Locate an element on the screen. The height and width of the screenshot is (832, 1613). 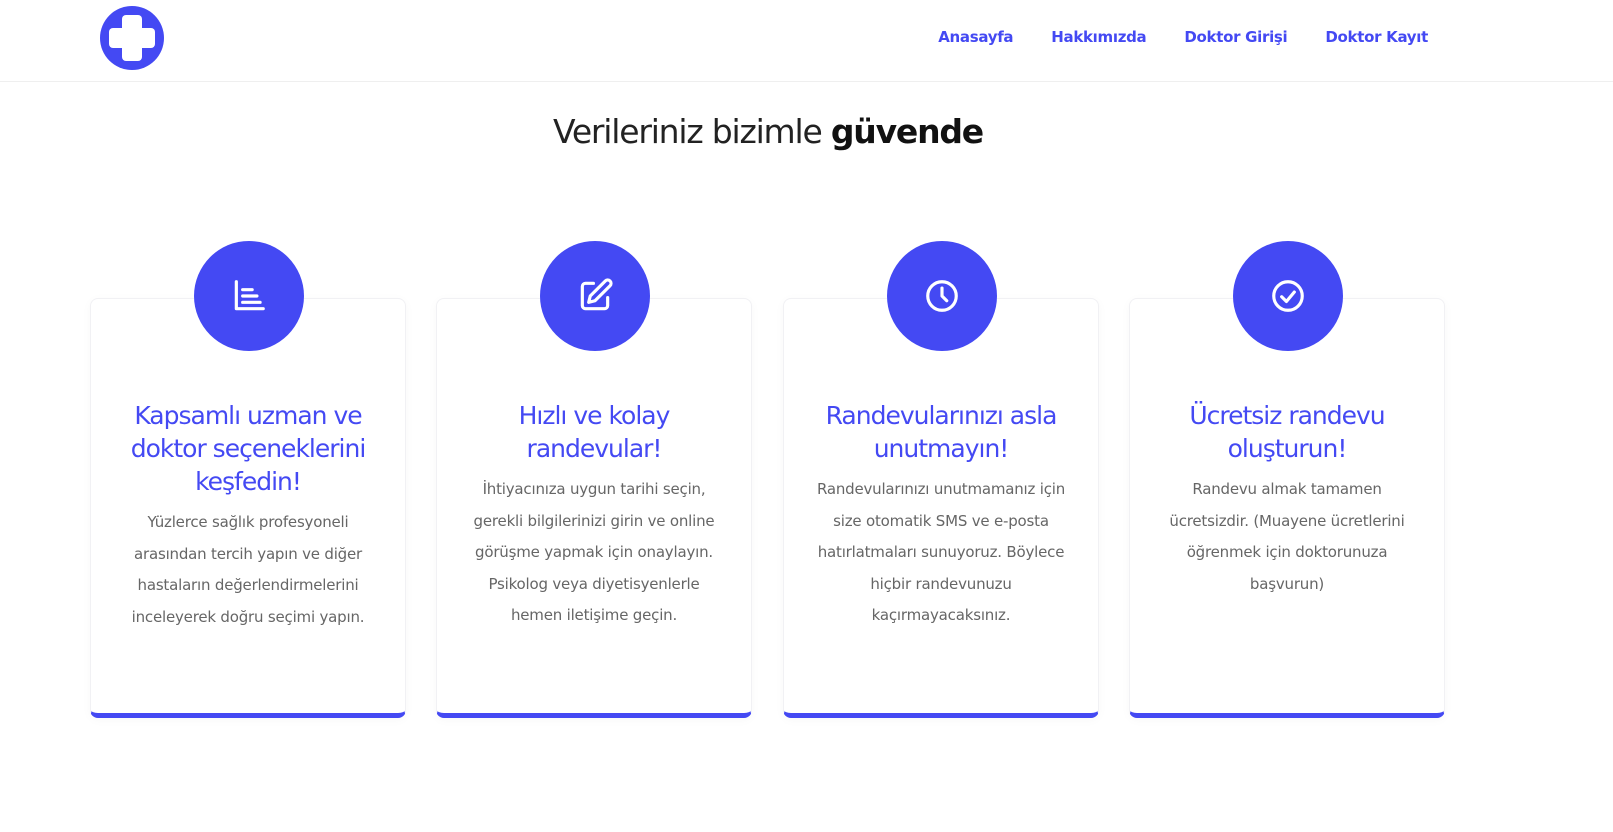
nav-link-anasayfa: Anasayfa is located at coordinates (975, 37).